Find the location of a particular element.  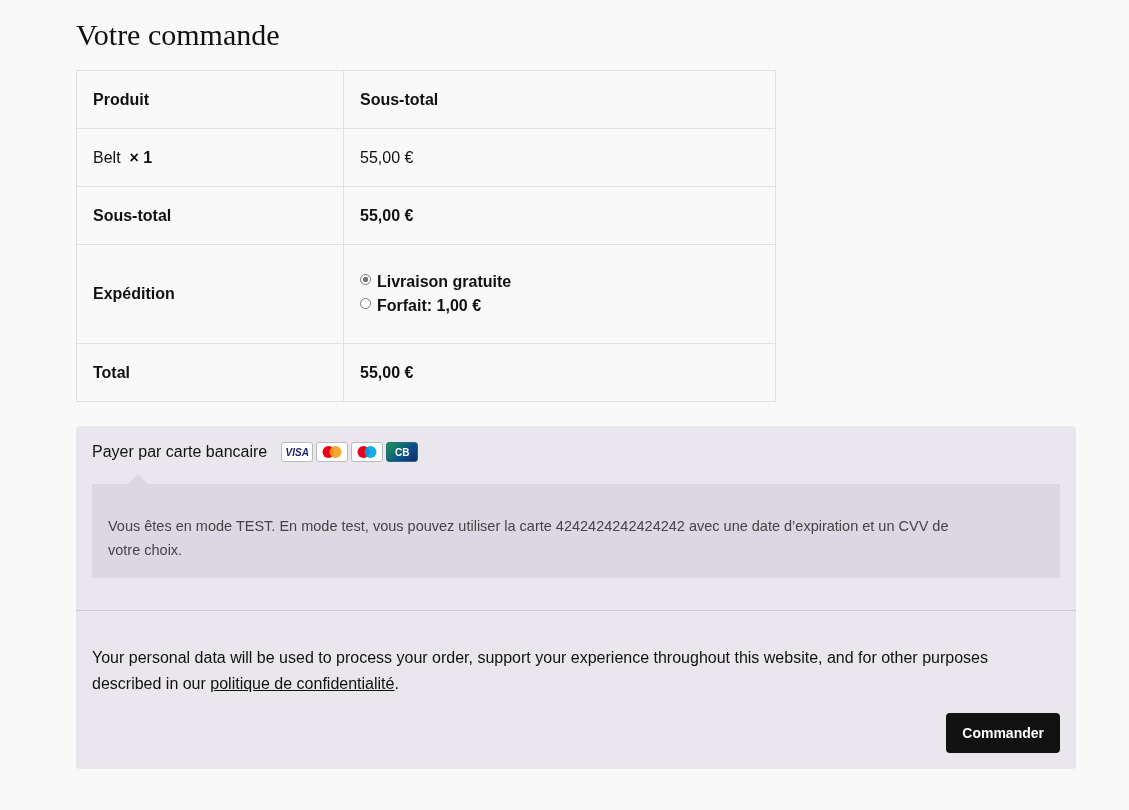

visa-logo: VISA is located at coordinates (297, 452).